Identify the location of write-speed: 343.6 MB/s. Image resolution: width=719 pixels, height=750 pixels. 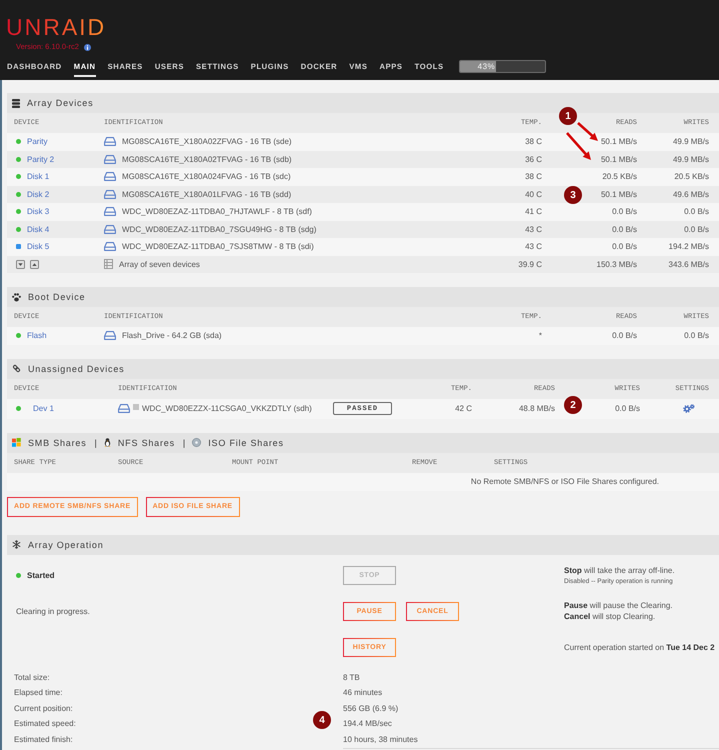
(688, 264).